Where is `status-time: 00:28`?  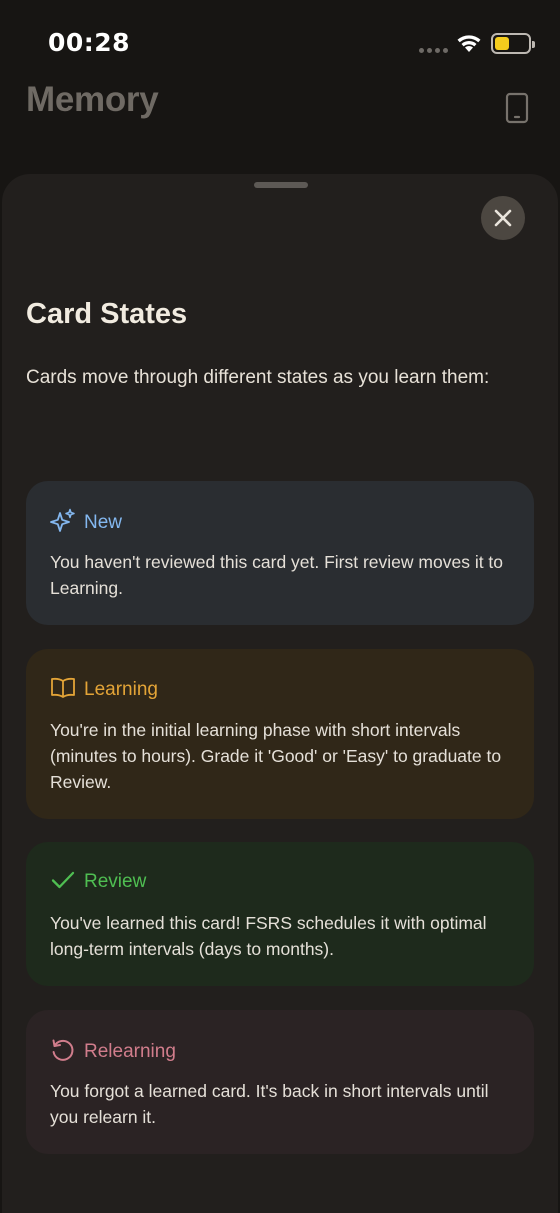
status-time: 00:28 is located at coordinates (89, 42).